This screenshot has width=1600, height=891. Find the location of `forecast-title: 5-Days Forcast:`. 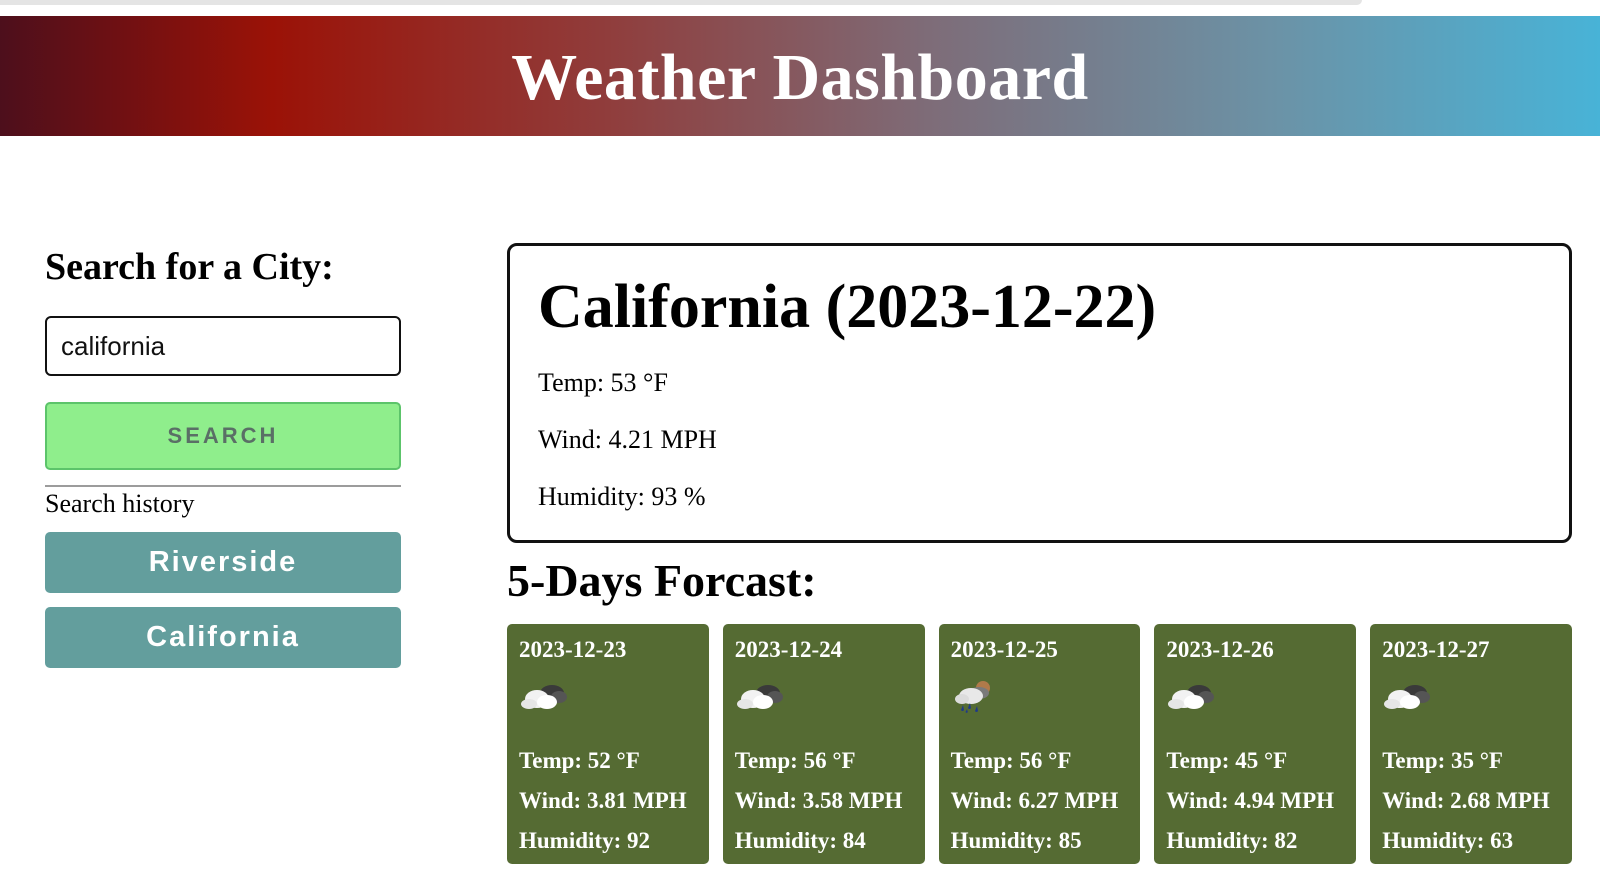

forecast-title: 5-Days Forcast: is located at coordinates (662, 580).